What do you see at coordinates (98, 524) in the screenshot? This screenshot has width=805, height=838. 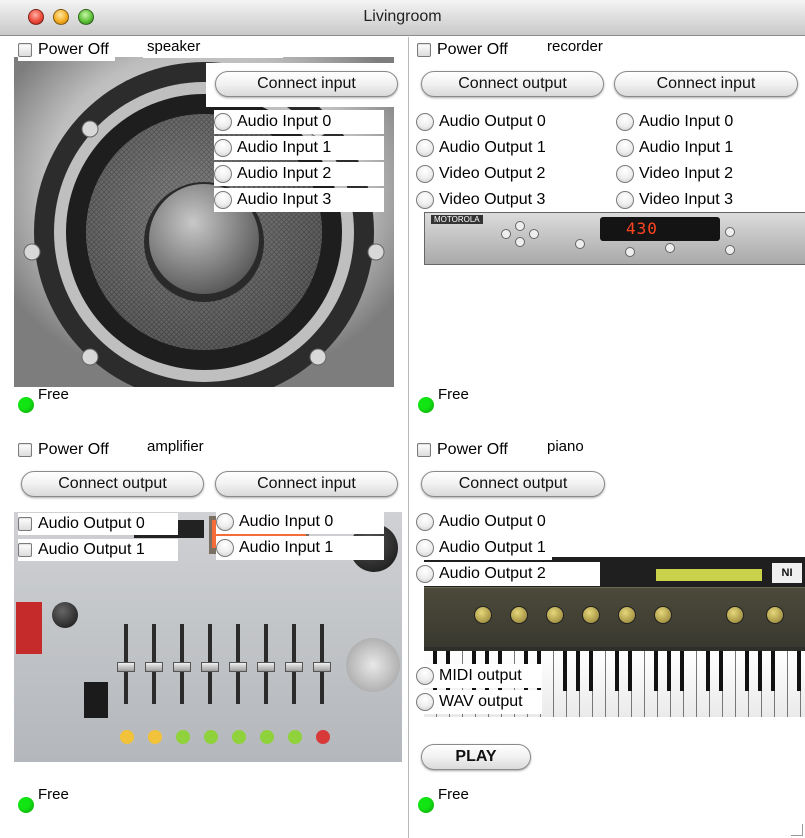 I see `audio-output-0-checkbox: Audio Output 0` at bounding box center [98, 524].